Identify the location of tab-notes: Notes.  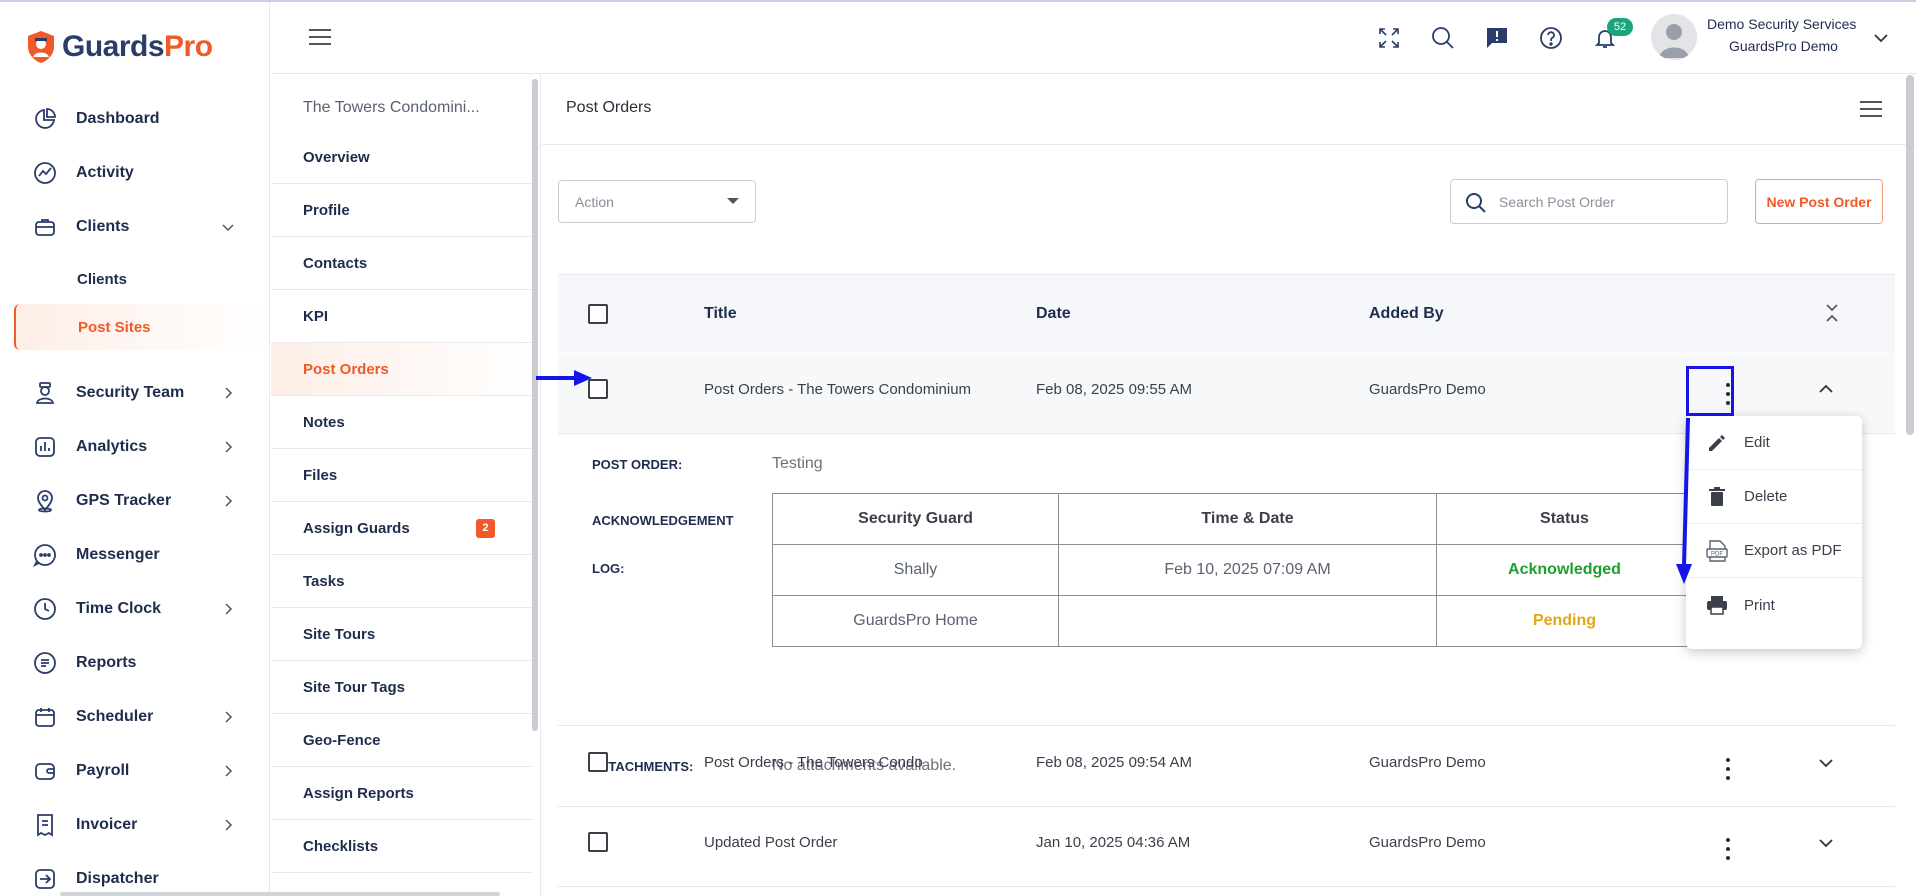
(402, 422).